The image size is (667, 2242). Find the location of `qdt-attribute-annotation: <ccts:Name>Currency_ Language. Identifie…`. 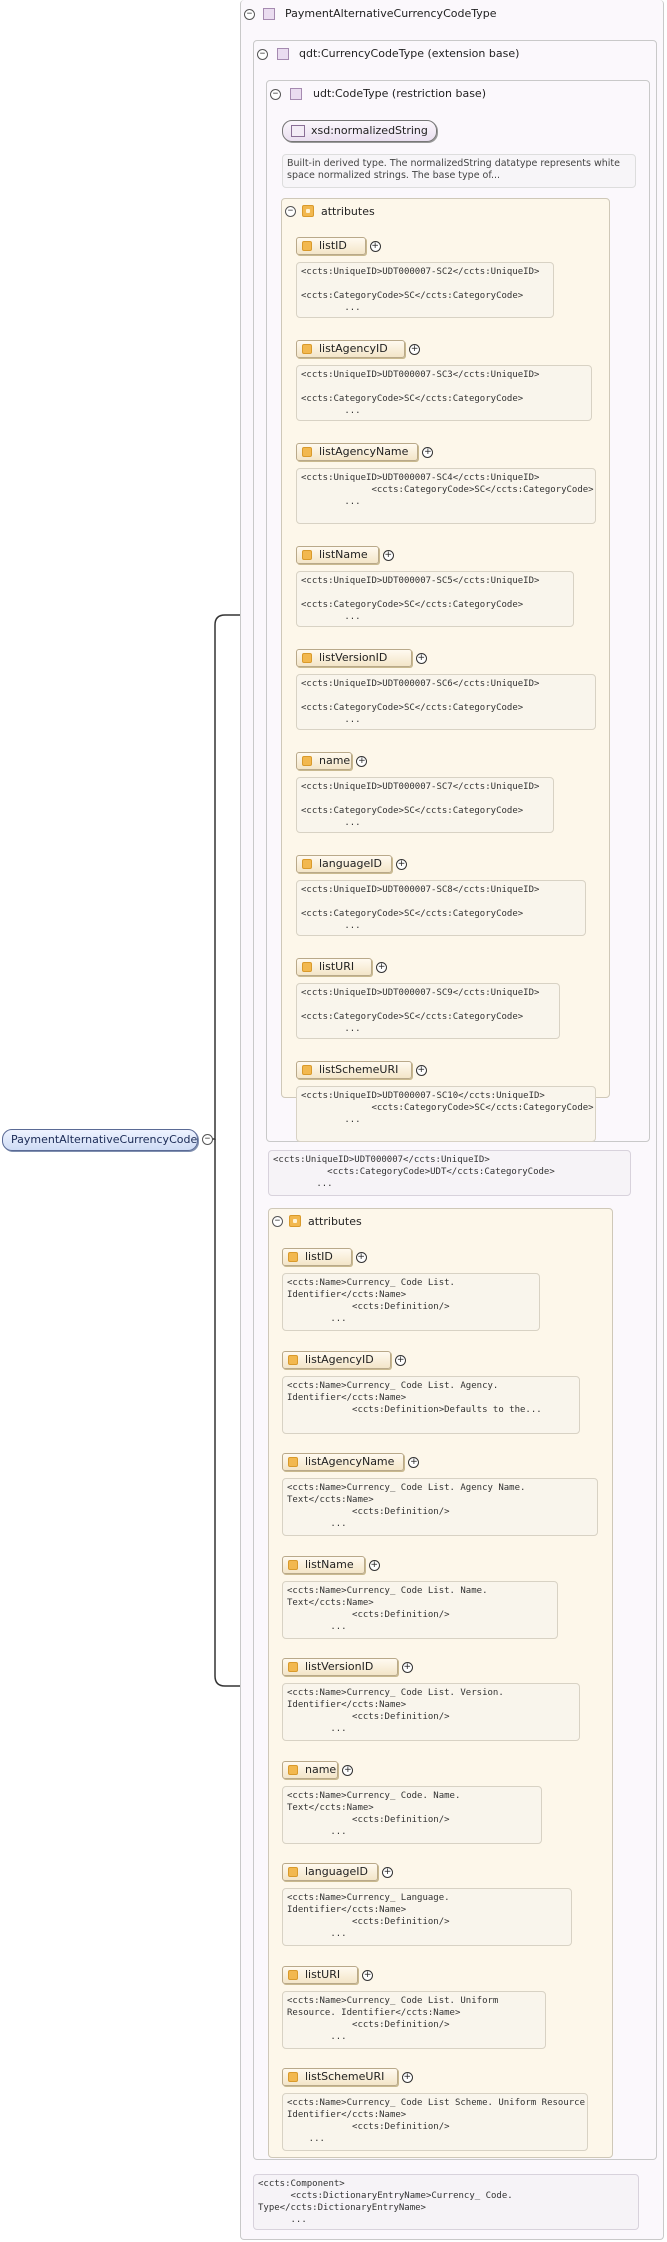

qdt-attribute-annotation: <ccts:Name>Currency_ Language. Identifie… is located at coordinates (427, 1917).